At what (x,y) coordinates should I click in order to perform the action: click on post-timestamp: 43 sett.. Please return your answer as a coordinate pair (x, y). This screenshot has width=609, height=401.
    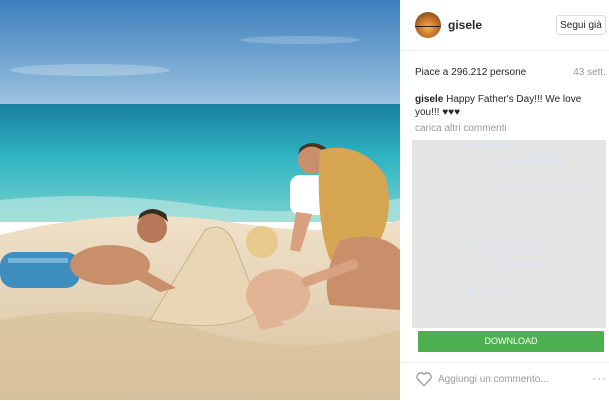
    Looking at the image, I should click on (589, 72).